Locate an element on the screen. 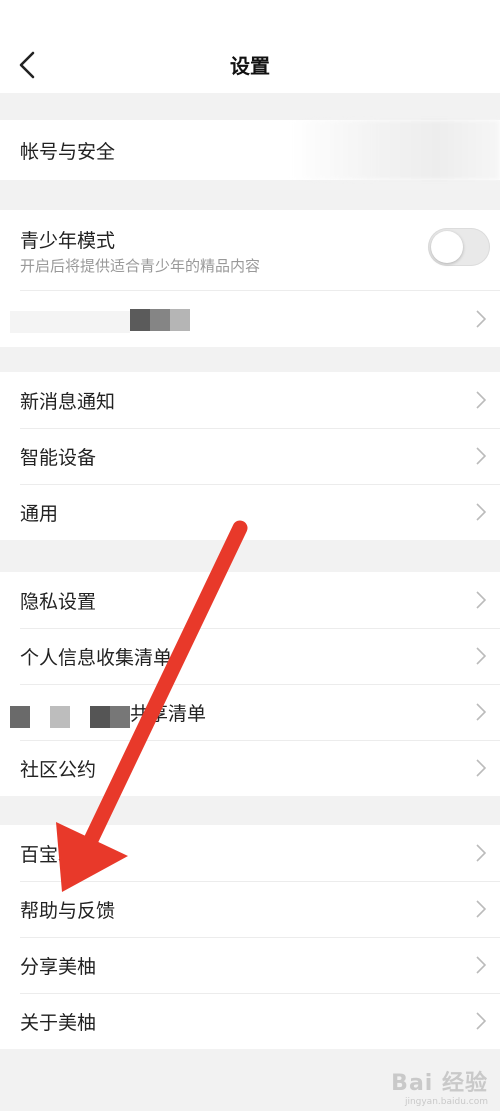 The height and width of the screenshot is (1111, 500). watermark: Bai 经验 jingyan.baidu.com is located at coordinates (439, 1086).